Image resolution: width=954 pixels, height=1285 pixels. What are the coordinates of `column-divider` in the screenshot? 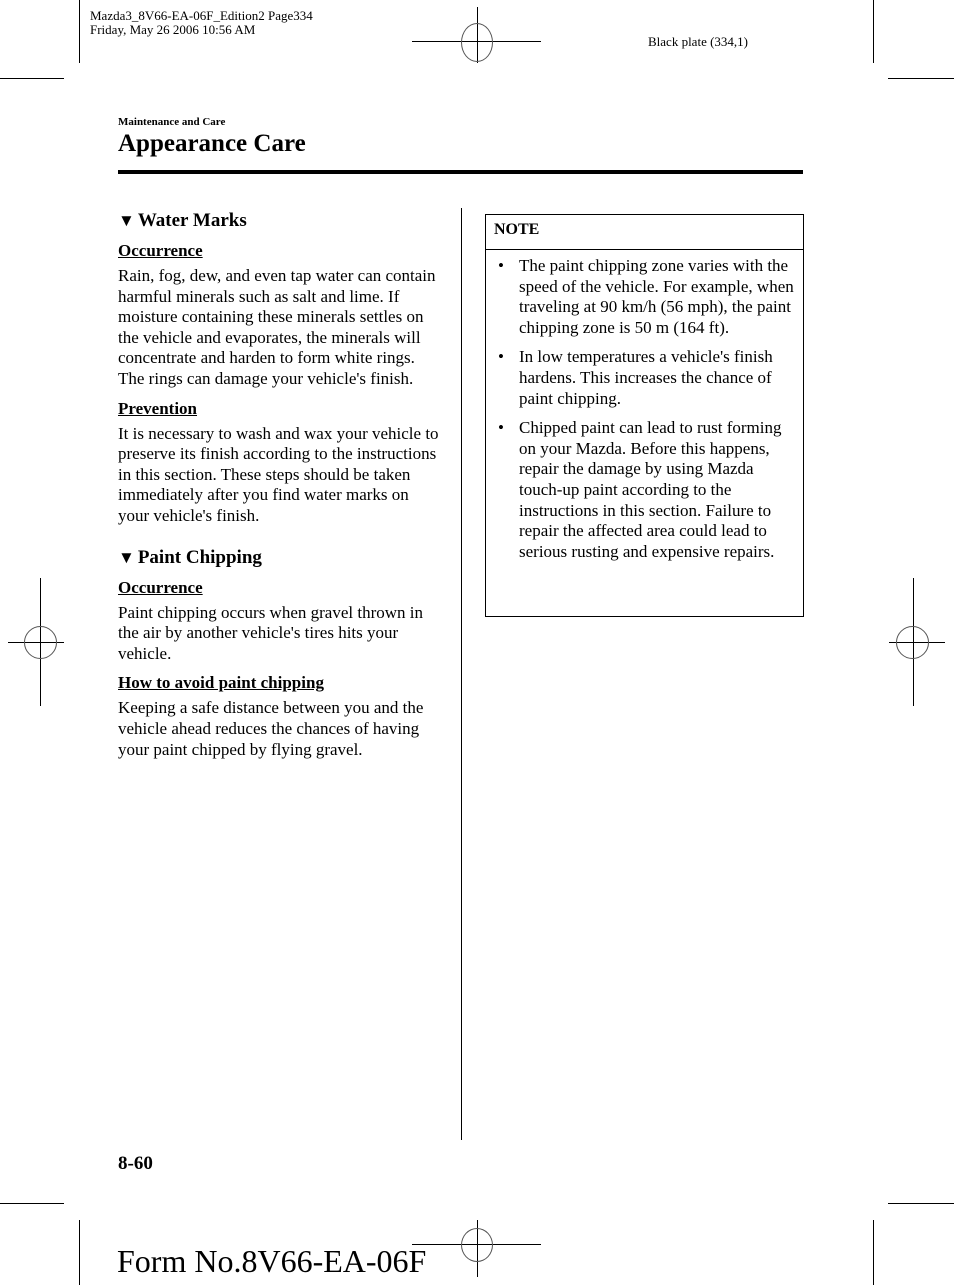 It's located at (461, 674).